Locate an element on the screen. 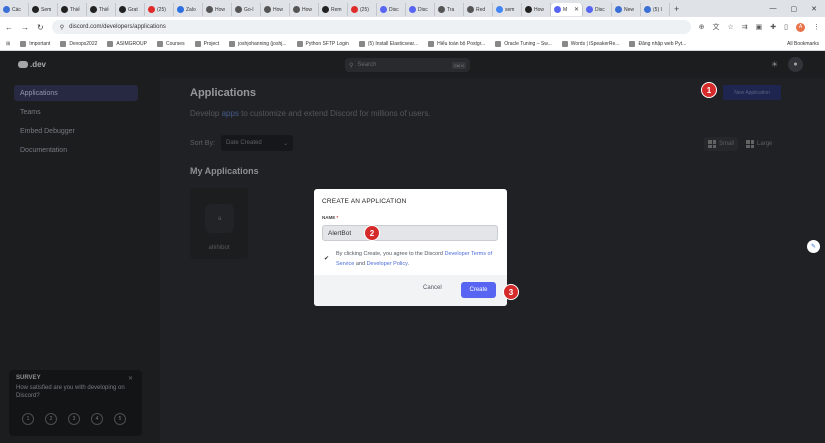 Image resolution: width=825 pixels, height=443 pixels. browser-tab-active: M ✕ is located at coordinates (567, 9).